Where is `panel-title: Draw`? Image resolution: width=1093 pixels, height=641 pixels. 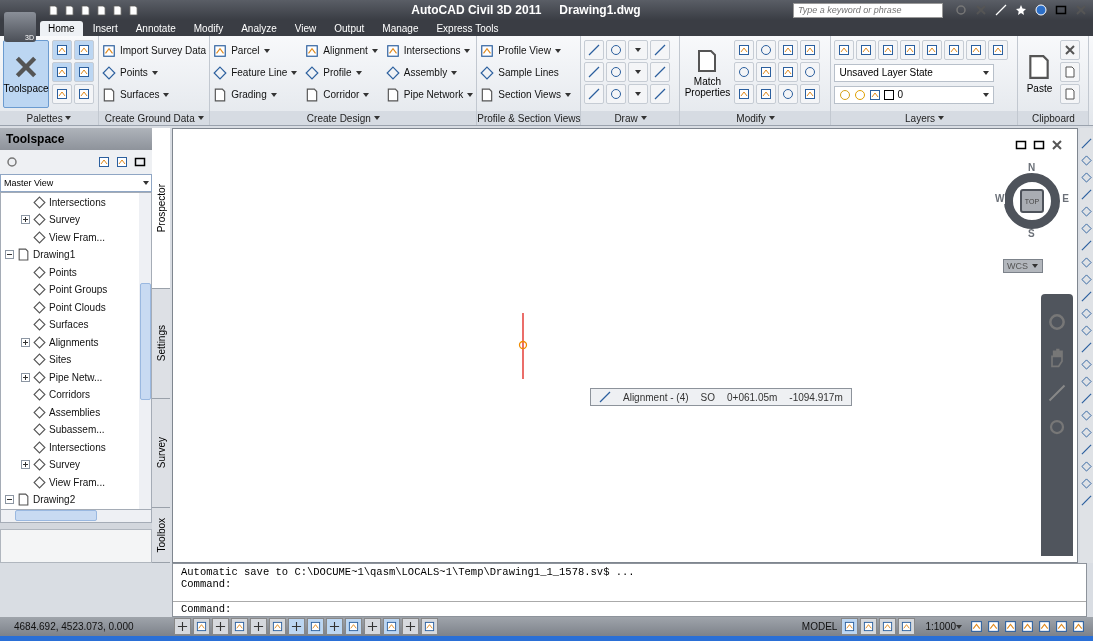
panel-title: Draw is located at coordinates (630, 118).